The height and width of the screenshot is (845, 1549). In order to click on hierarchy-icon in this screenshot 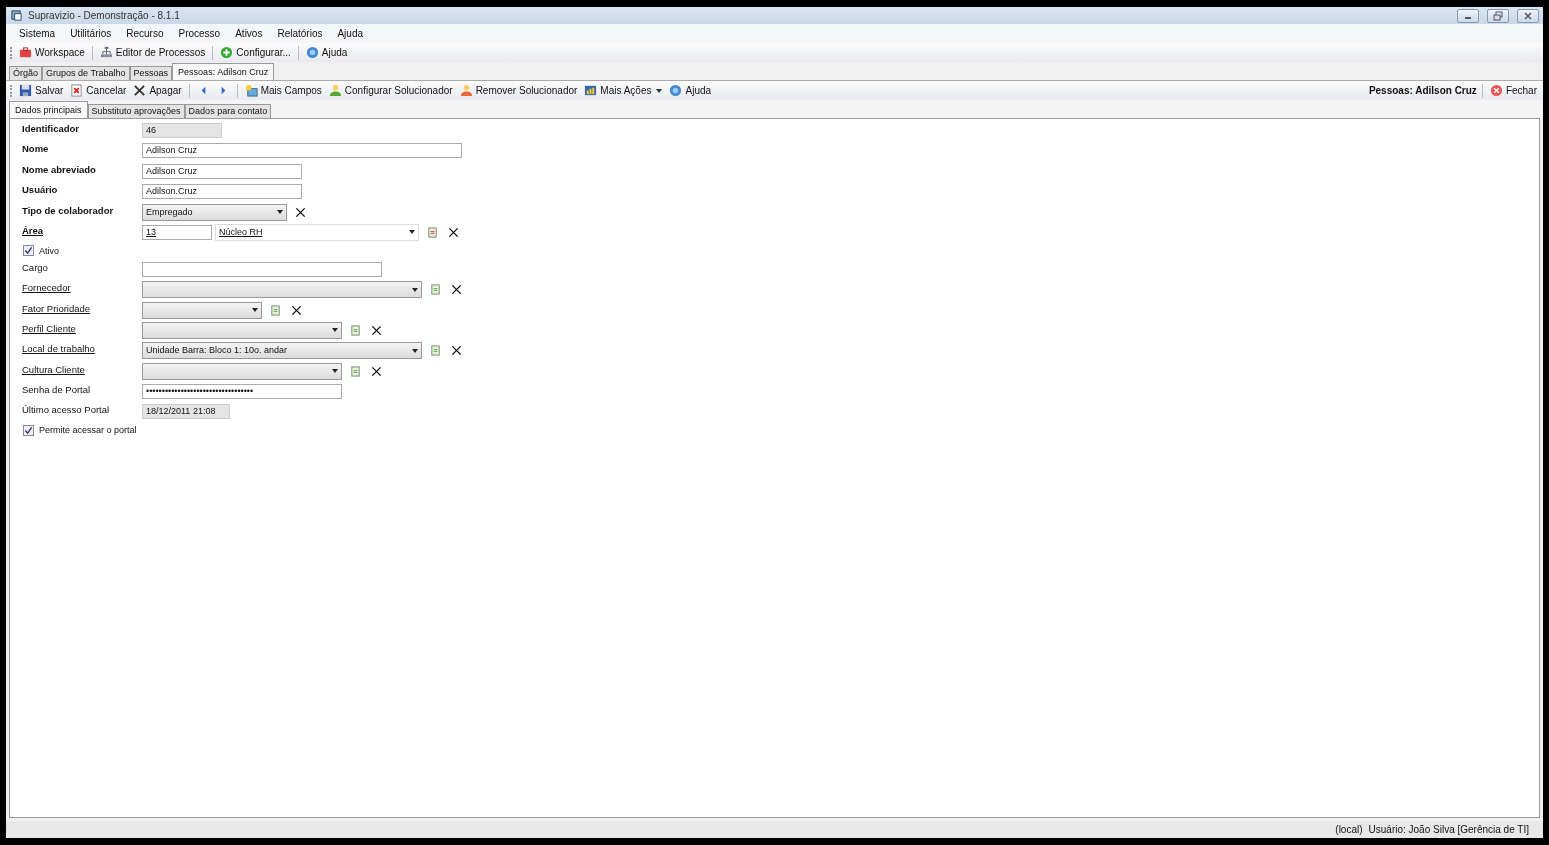, I will do `click(106, 52)`.